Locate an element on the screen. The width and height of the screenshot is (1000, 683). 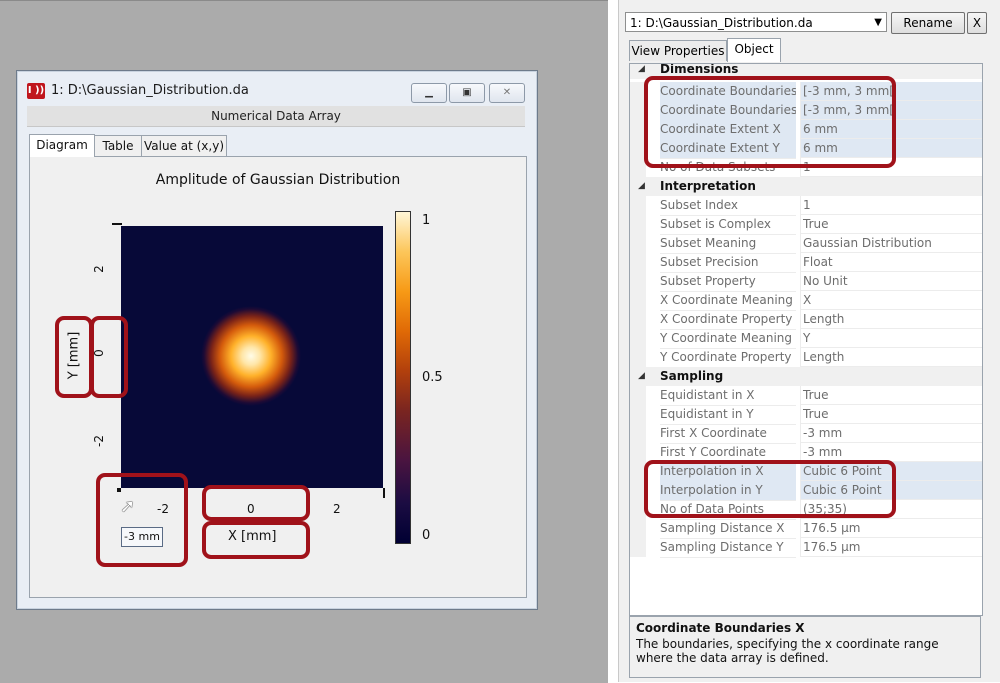
property-row: X Coordinate Meaning X is located at coordinates (806, 301).